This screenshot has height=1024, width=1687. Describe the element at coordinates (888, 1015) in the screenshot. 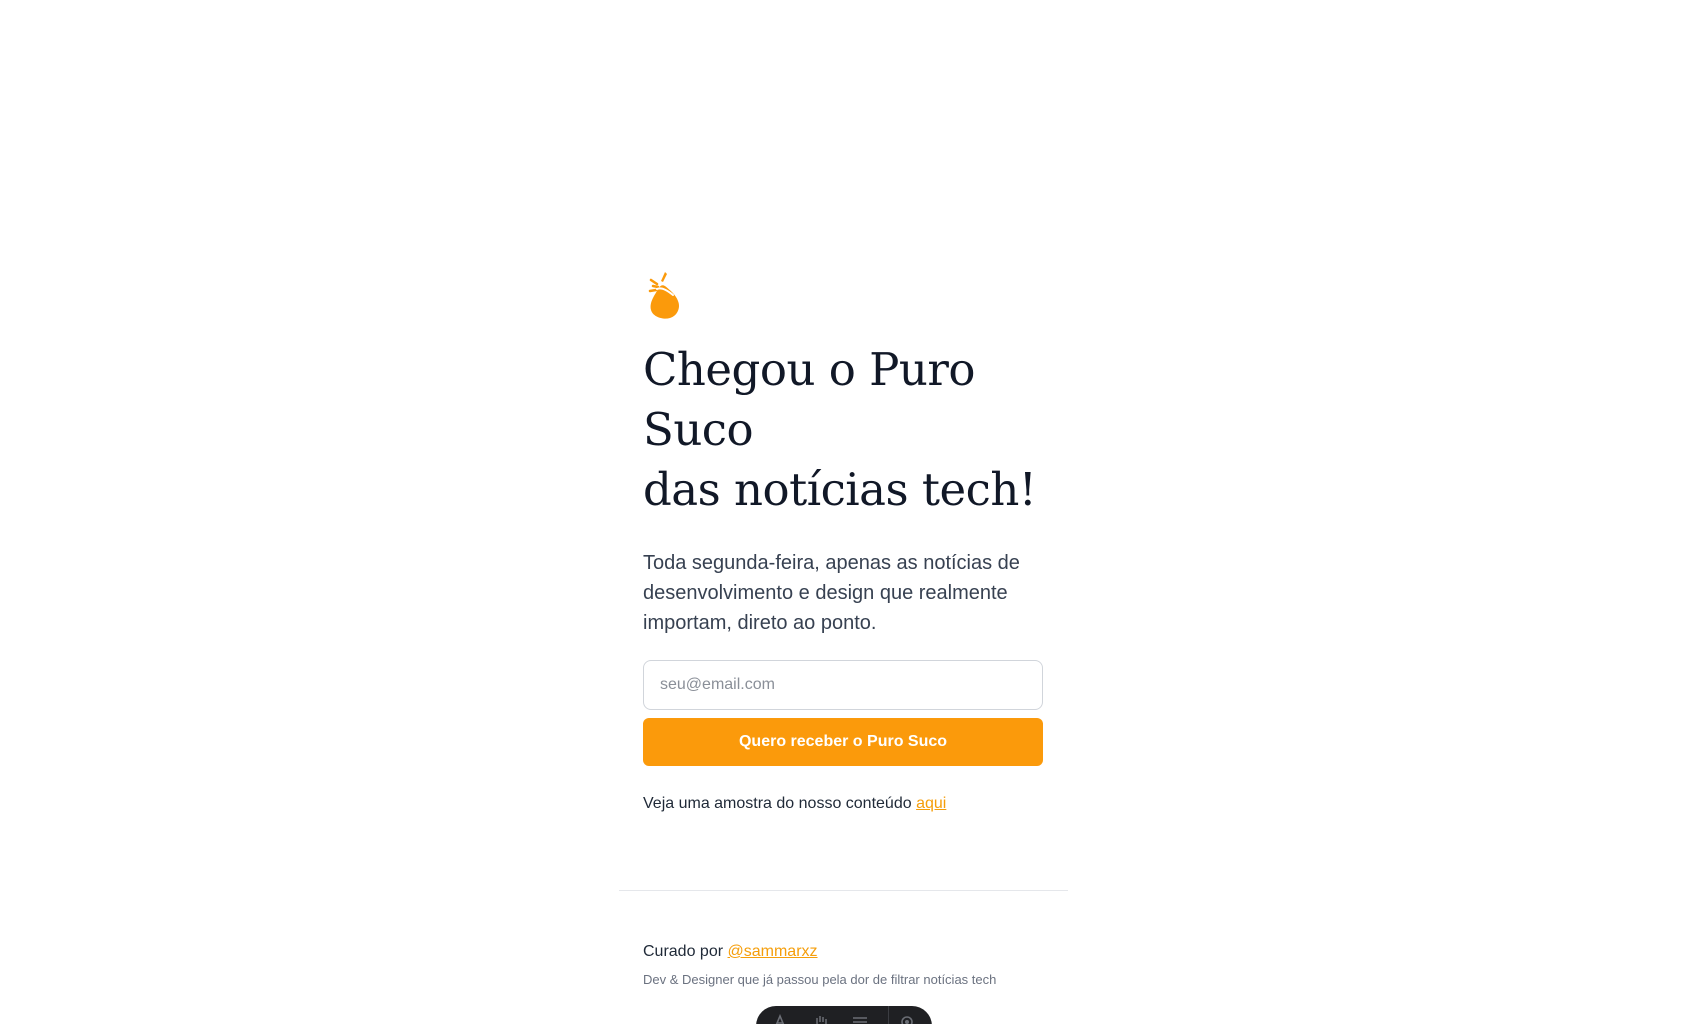

I see `toolbar-separator` at that location.